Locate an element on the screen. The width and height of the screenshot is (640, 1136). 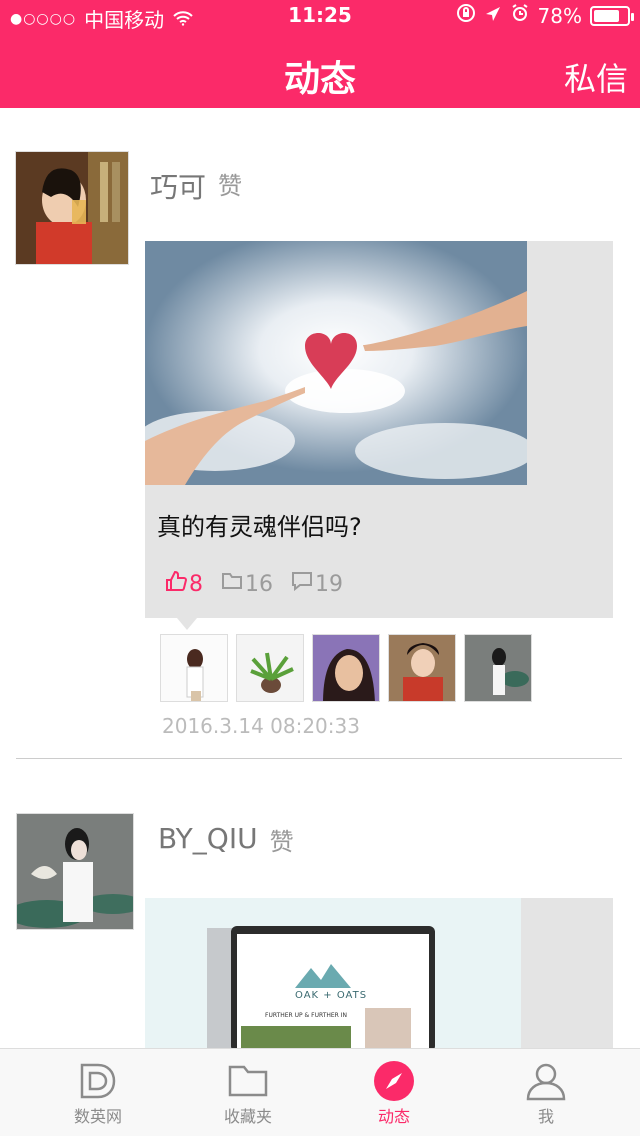
tab-activity: 动态 is located at coordinates (394, 1093).